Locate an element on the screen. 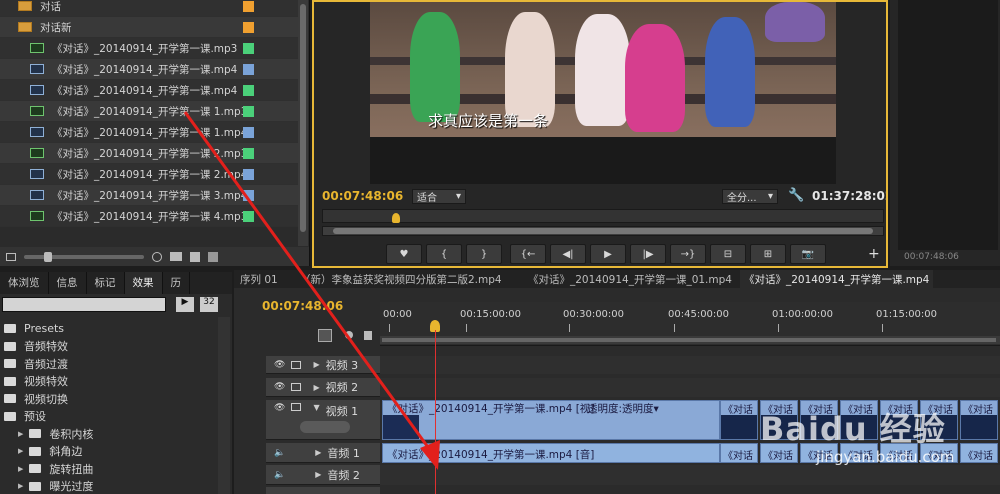  watermark-url: jingyan.baidu.com is located at coordinates (885, 457).